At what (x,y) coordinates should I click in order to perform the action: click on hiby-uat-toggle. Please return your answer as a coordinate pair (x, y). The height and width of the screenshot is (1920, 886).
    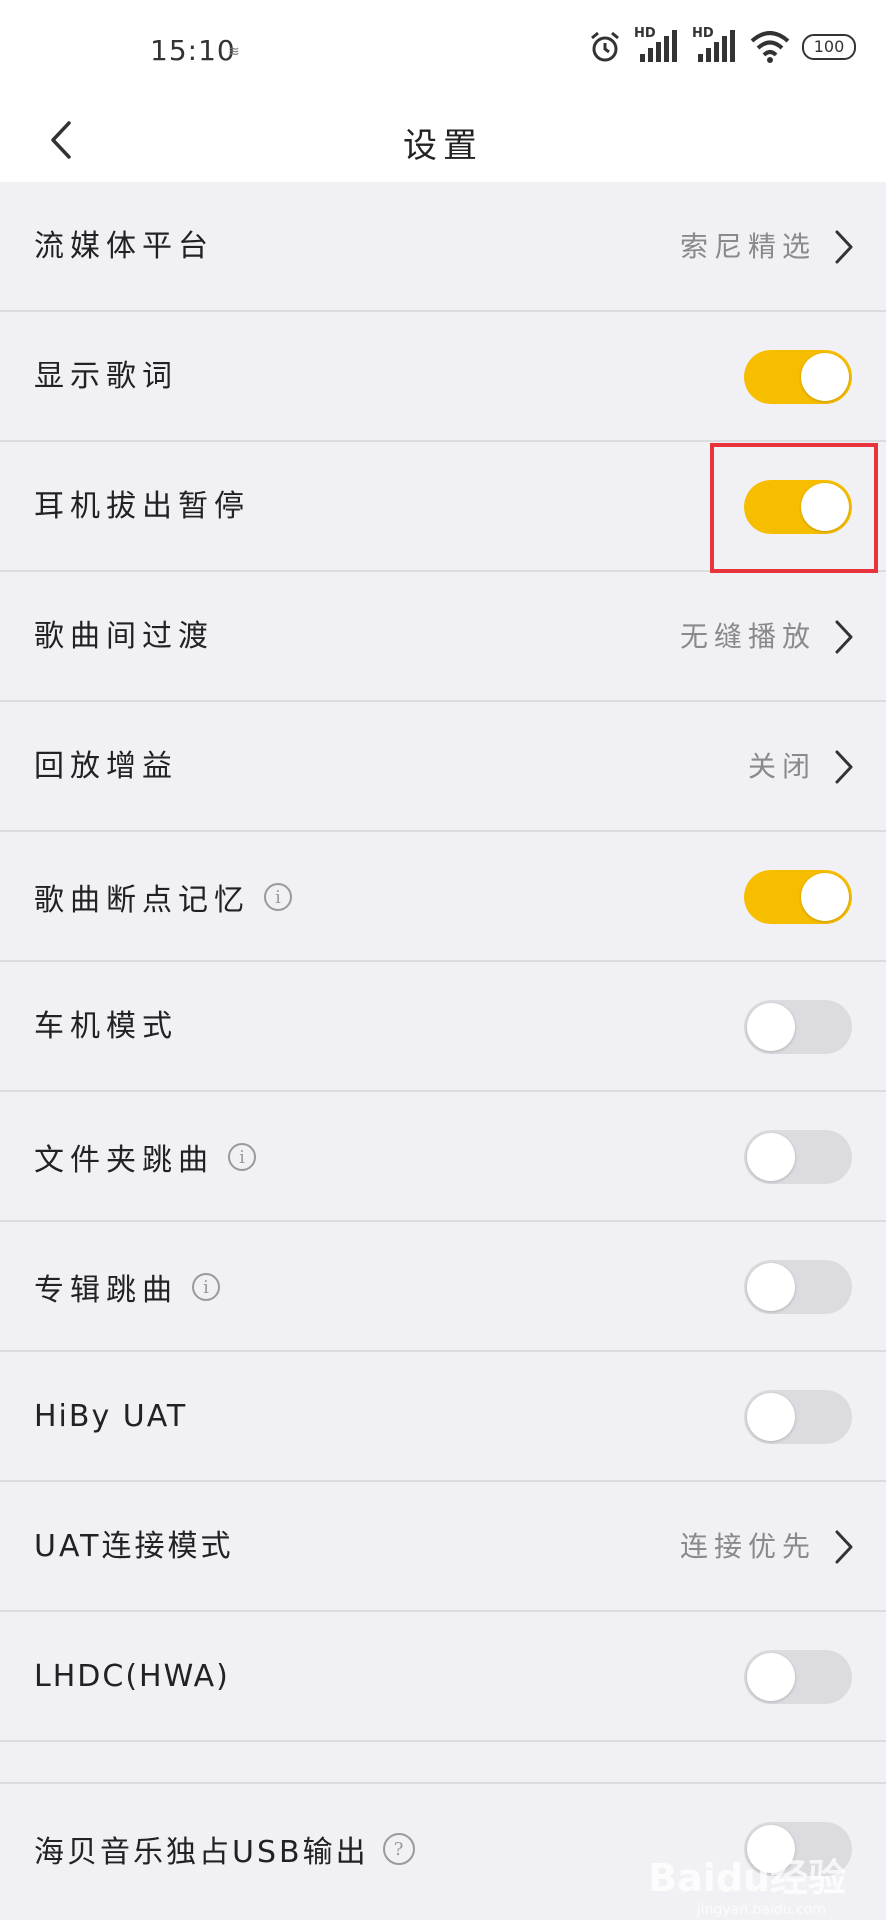
    Looking at the image, I should click on (798, 1417).